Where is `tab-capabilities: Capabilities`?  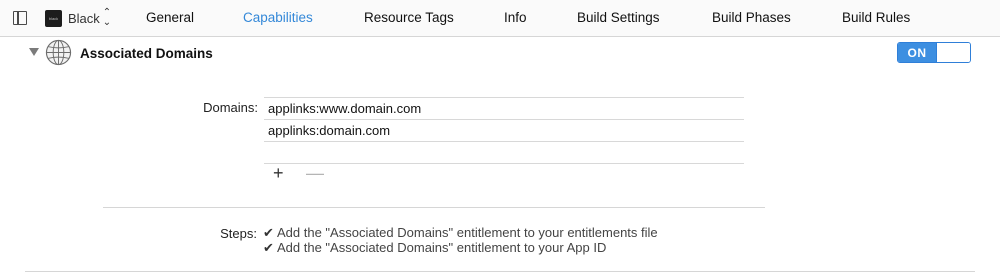
tab-capabilities: Capabilities is located at coordinates (278, 17).